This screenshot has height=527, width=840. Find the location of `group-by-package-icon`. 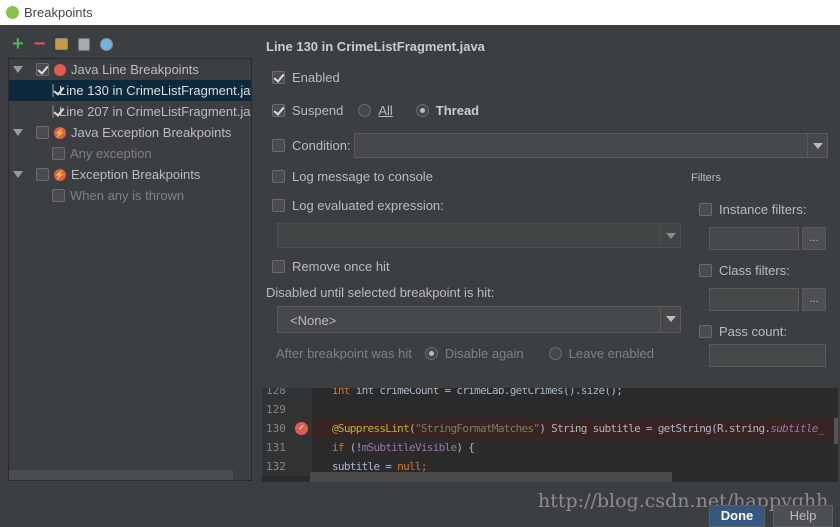

group-by-package-icon is located at coordinates (62, 44).